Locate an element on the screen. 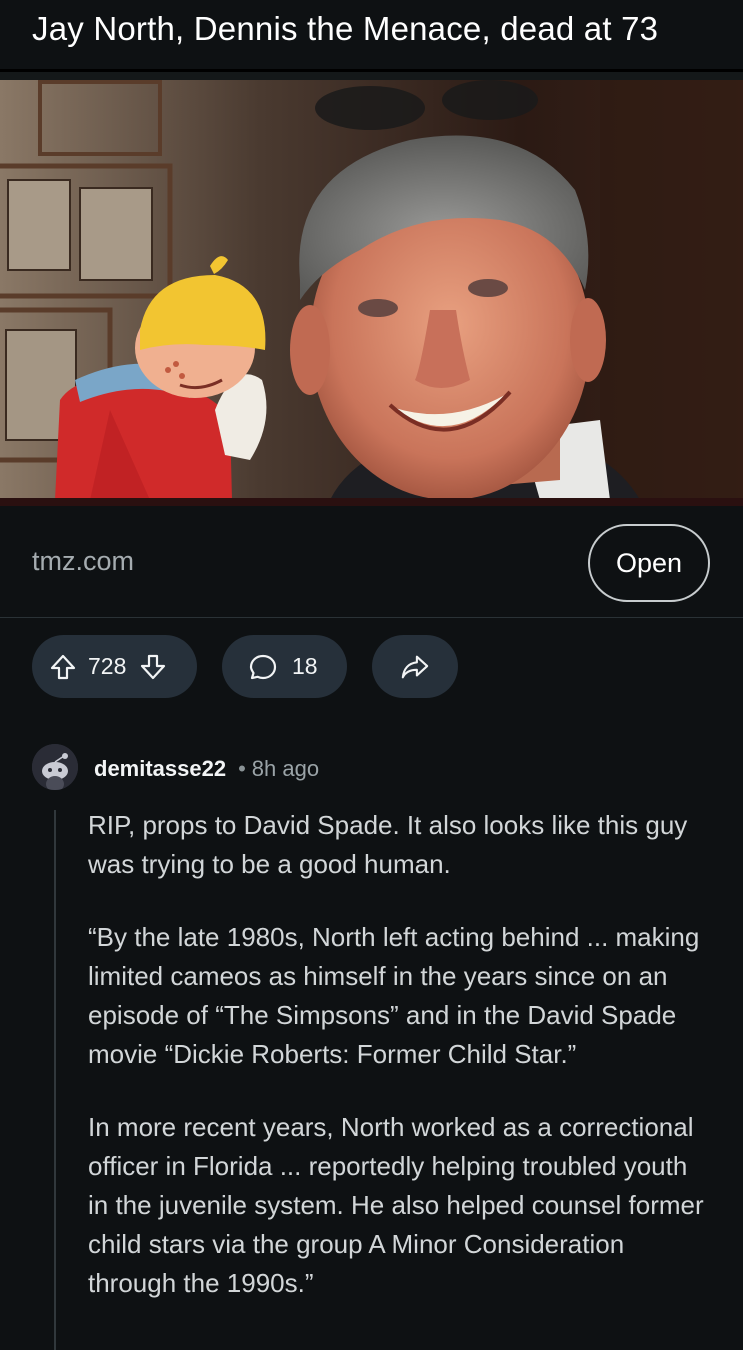 The image size is (743, 1350). post-title: Jay North, Dennis the Menace, dead at 73 is located at coordinates (345, 29).